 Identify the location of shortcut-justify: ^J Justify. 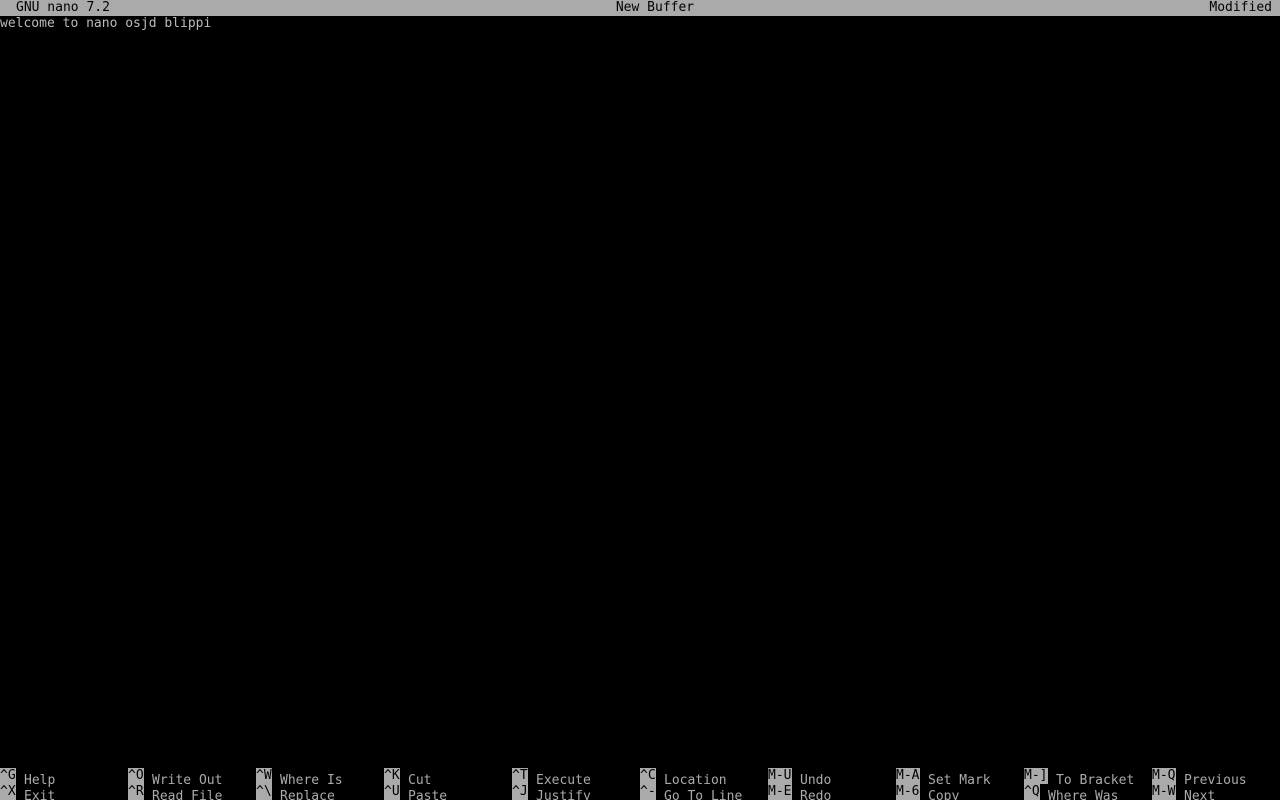
(551, 792).